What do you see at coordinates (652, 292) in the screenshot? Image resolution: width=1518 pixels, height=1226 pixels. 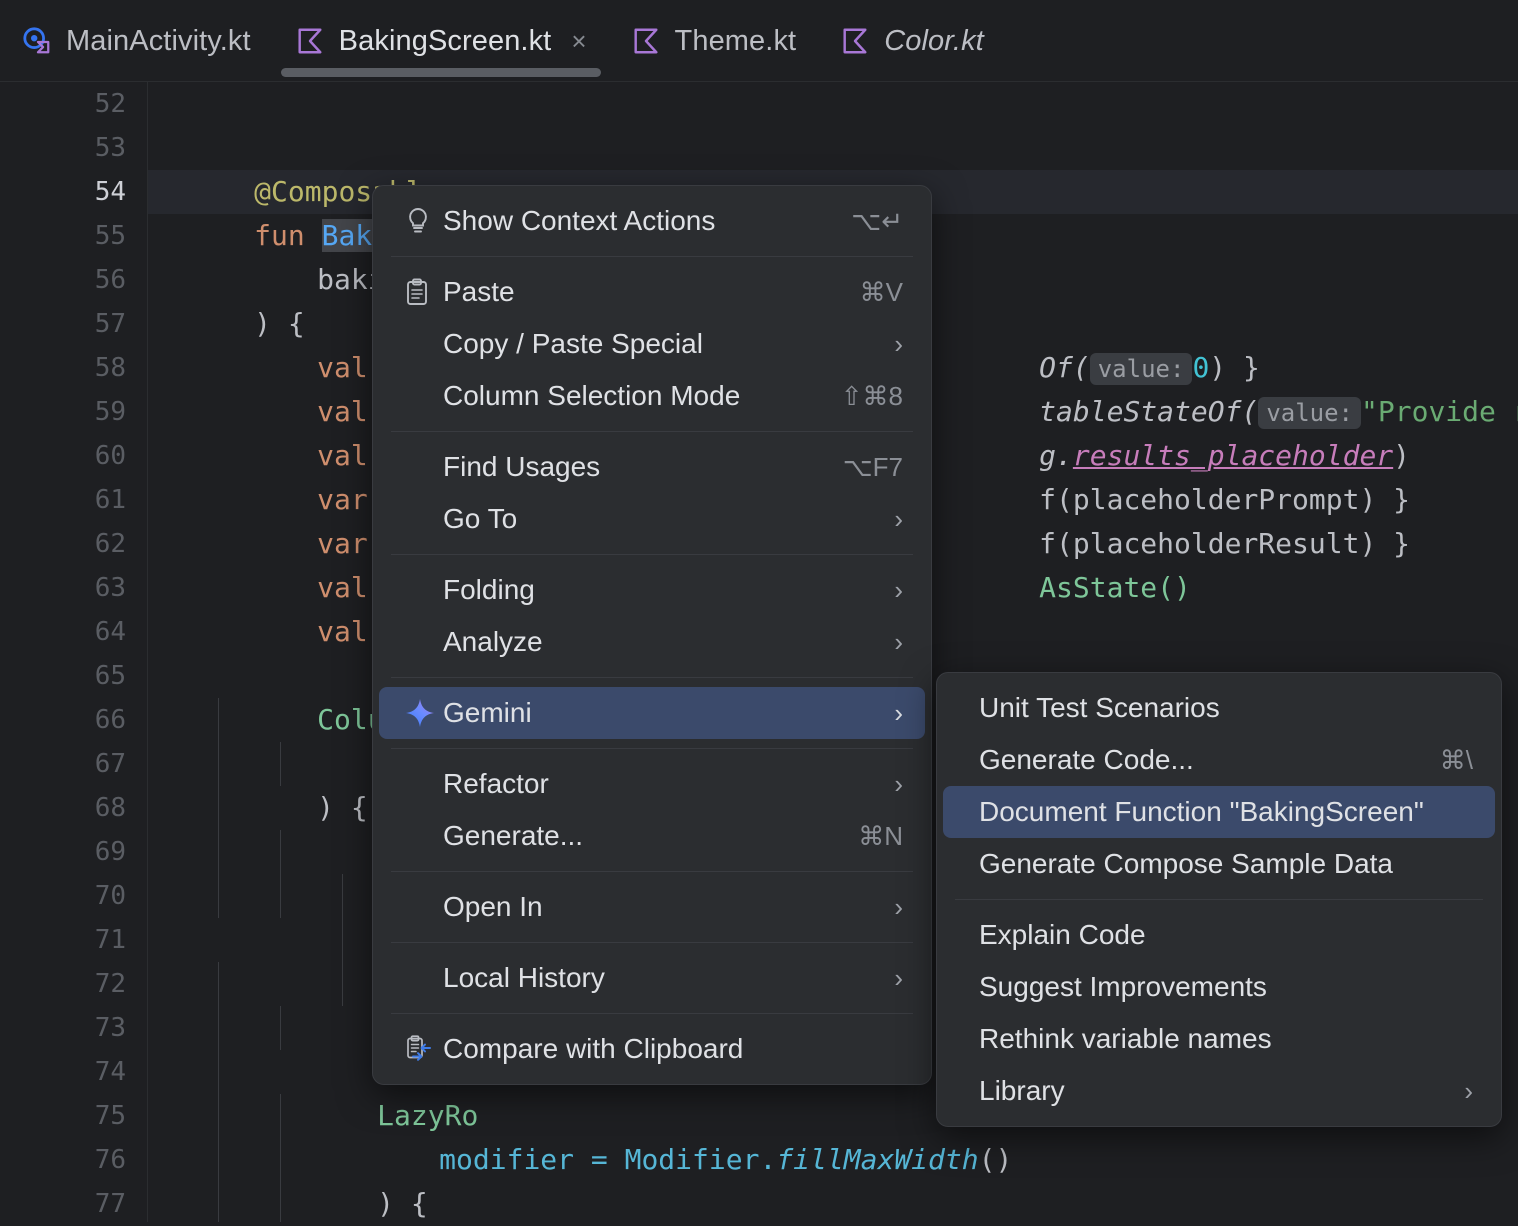 I see `menu-item-paste: Paste ⌘V` at bounding box center [652, 292].